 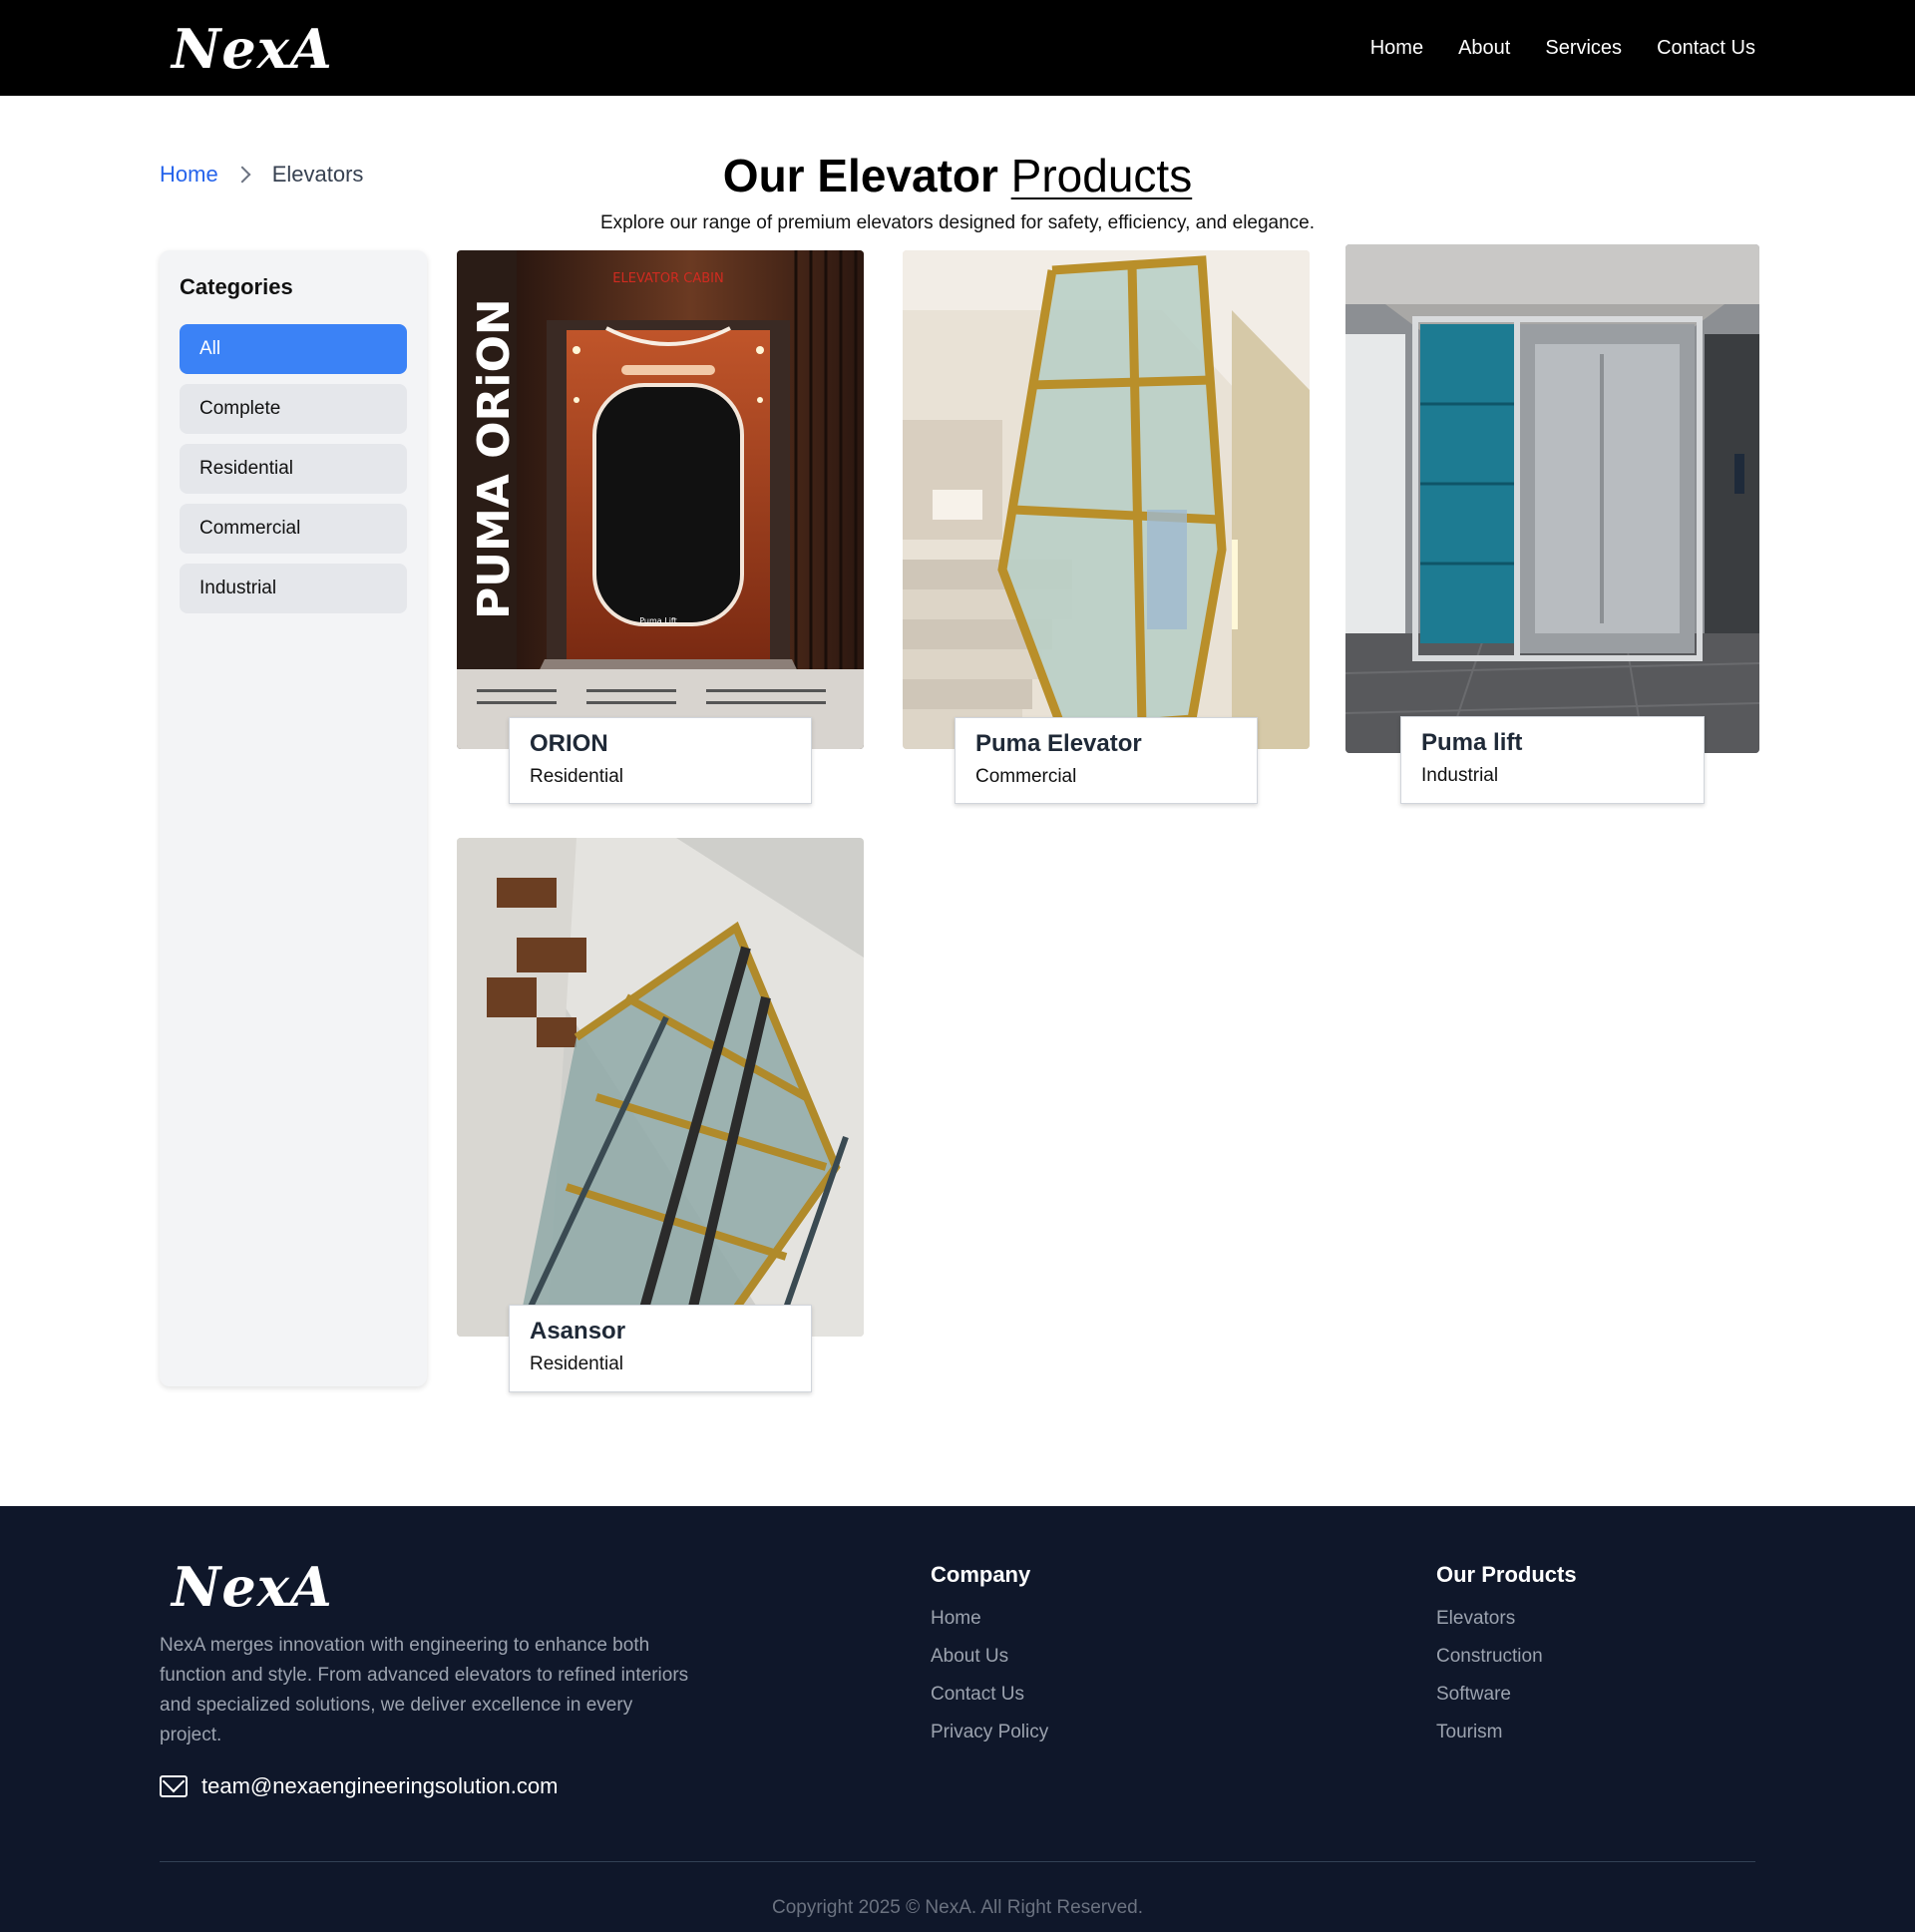 What do you see at coordinates (989, 1733) in the screenshot?
I see `footer-link-privacy: Privacy Policy` at bounding box center [989, 1733].